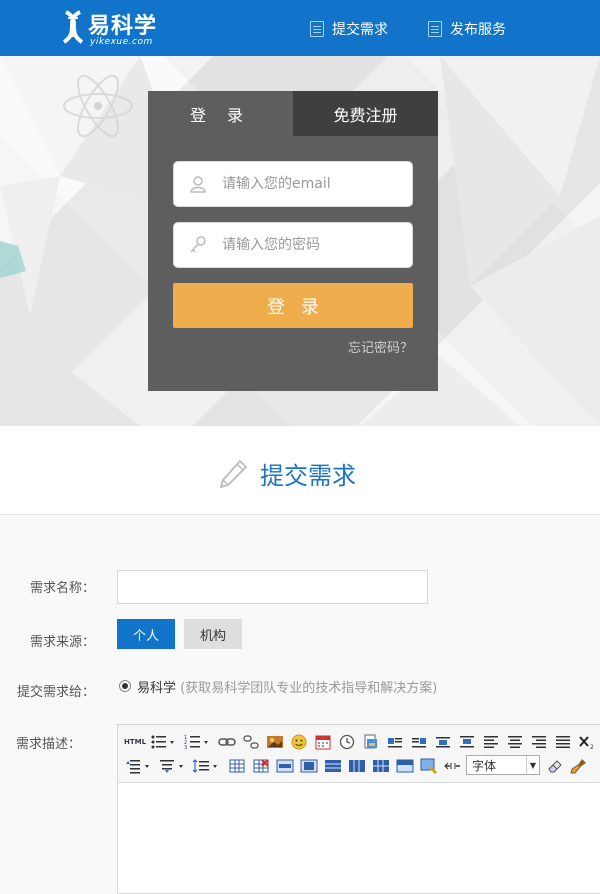 The width and height of the screenshot is (600, 894). I want to click on split-cells-icon, so click(405, 766).